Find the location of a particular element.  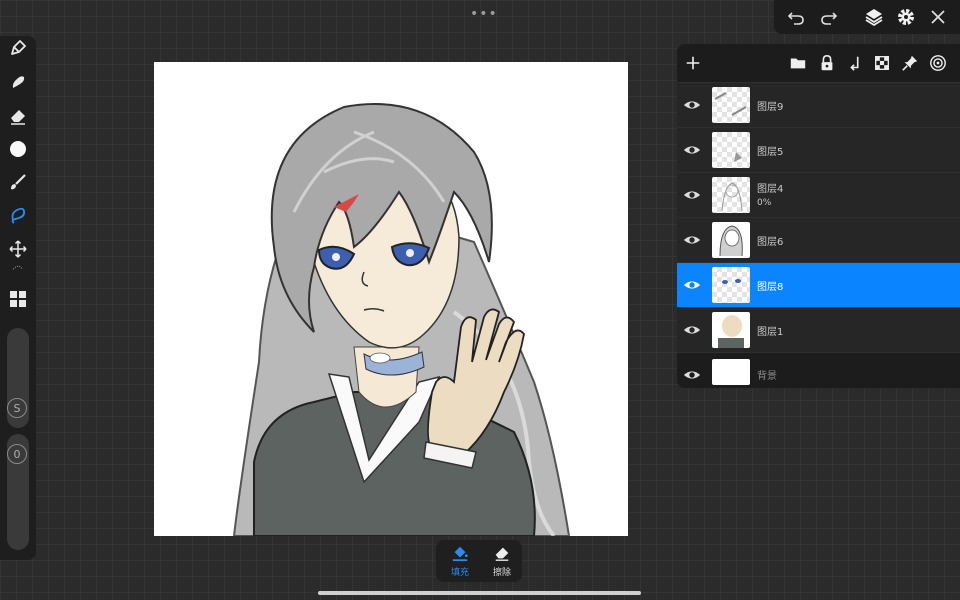

layer-opacity: 0% is located at coordinates (764, 203).